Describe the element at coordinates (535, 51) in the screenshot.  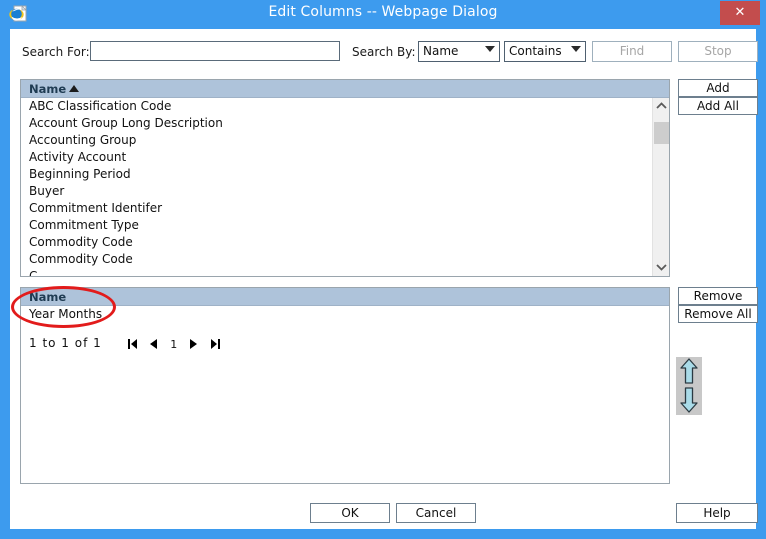
I see `search-operator-value: Contains` at that location.